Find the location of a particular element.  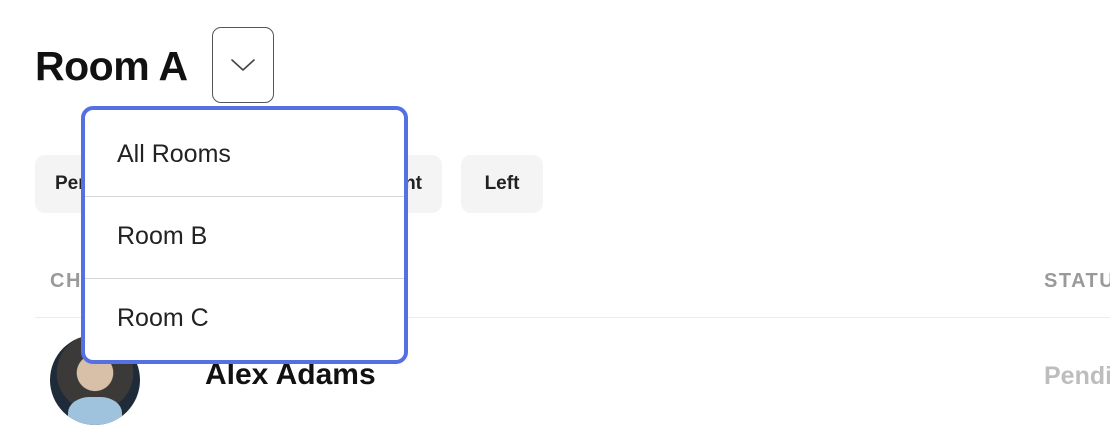

dropdown-item-room-b: Room B is located at coordinates (244, 236).